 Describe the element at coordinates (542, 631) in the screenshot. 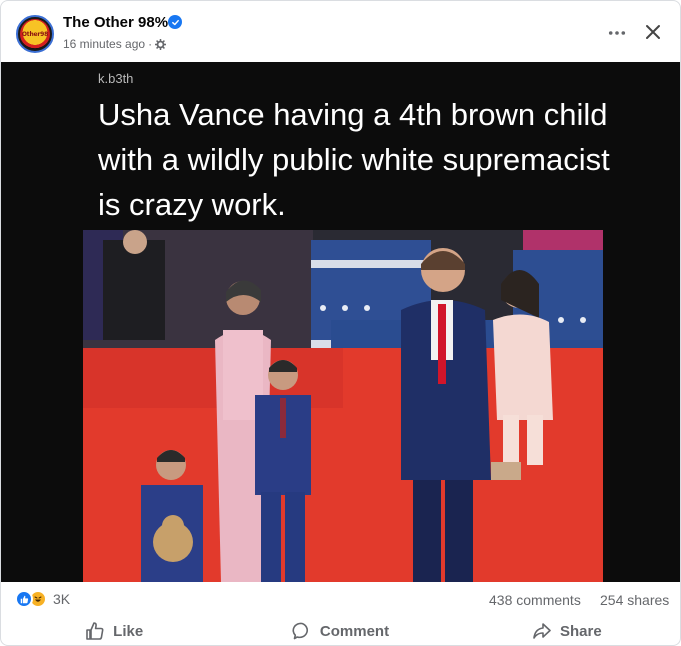

I see `share-arrow-icon` at that location.